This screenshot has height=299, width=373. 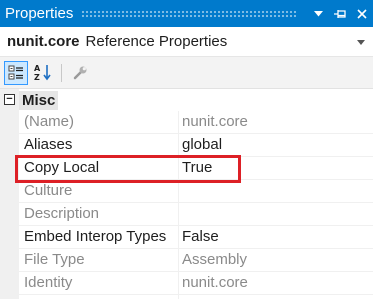 What do you see at coordinates (48, 282) in the screenshot?
I see `property-name: Identity` at bounding box center [48, 282].